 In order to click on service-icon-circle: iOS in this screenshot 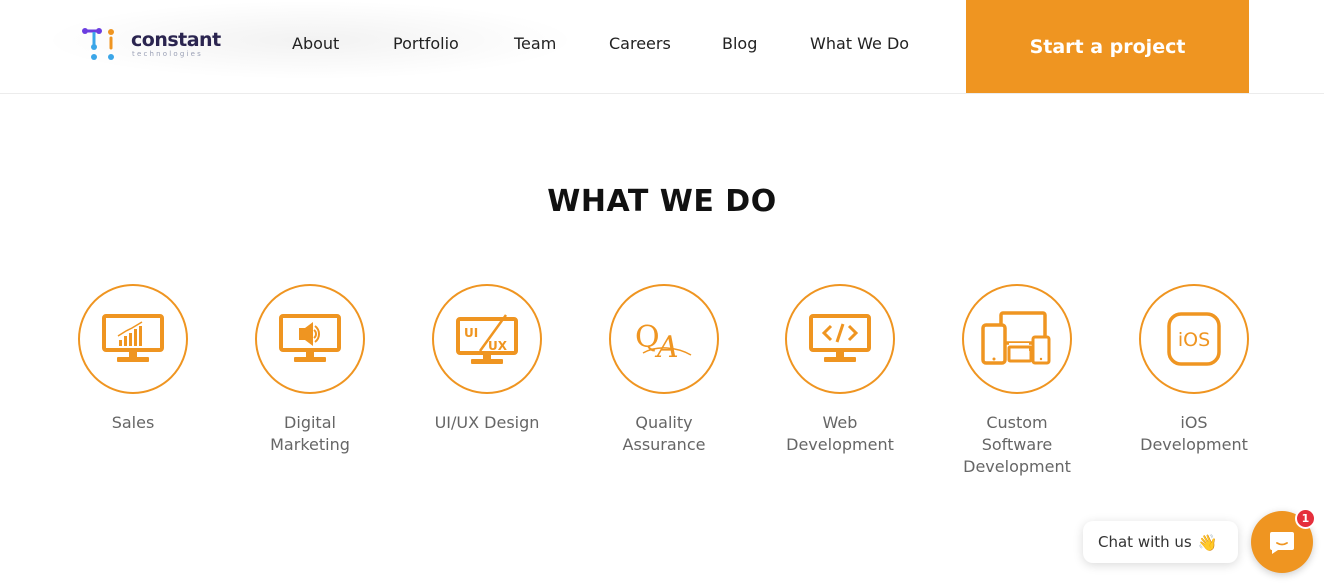, I will do `click(1194, 339)`.